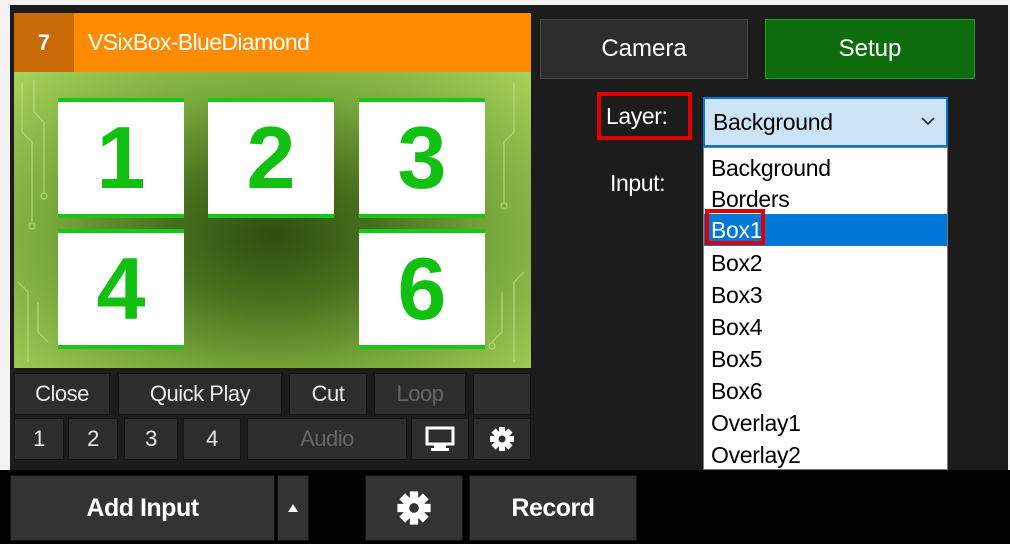 The width and height of the screenshot is (1010, 544). What do you see at coordinates (142, 508) in the screenshot?
I see `add-input-button: Add Input` at bounding box center [142, 508].